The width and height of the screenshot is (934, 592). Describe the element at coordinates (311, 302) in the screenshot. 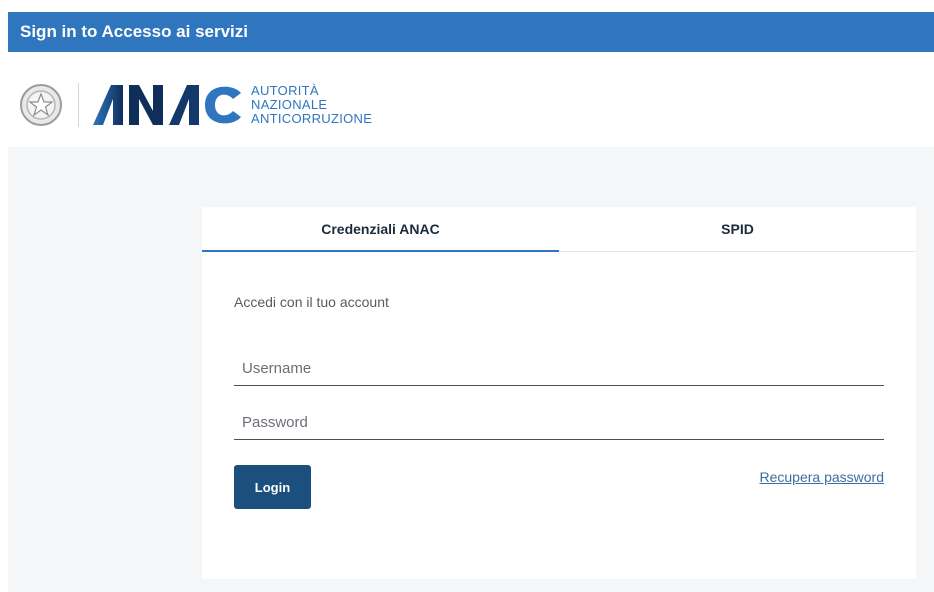

I see `login-subtitle: Accedi con il tuo account` at that location.